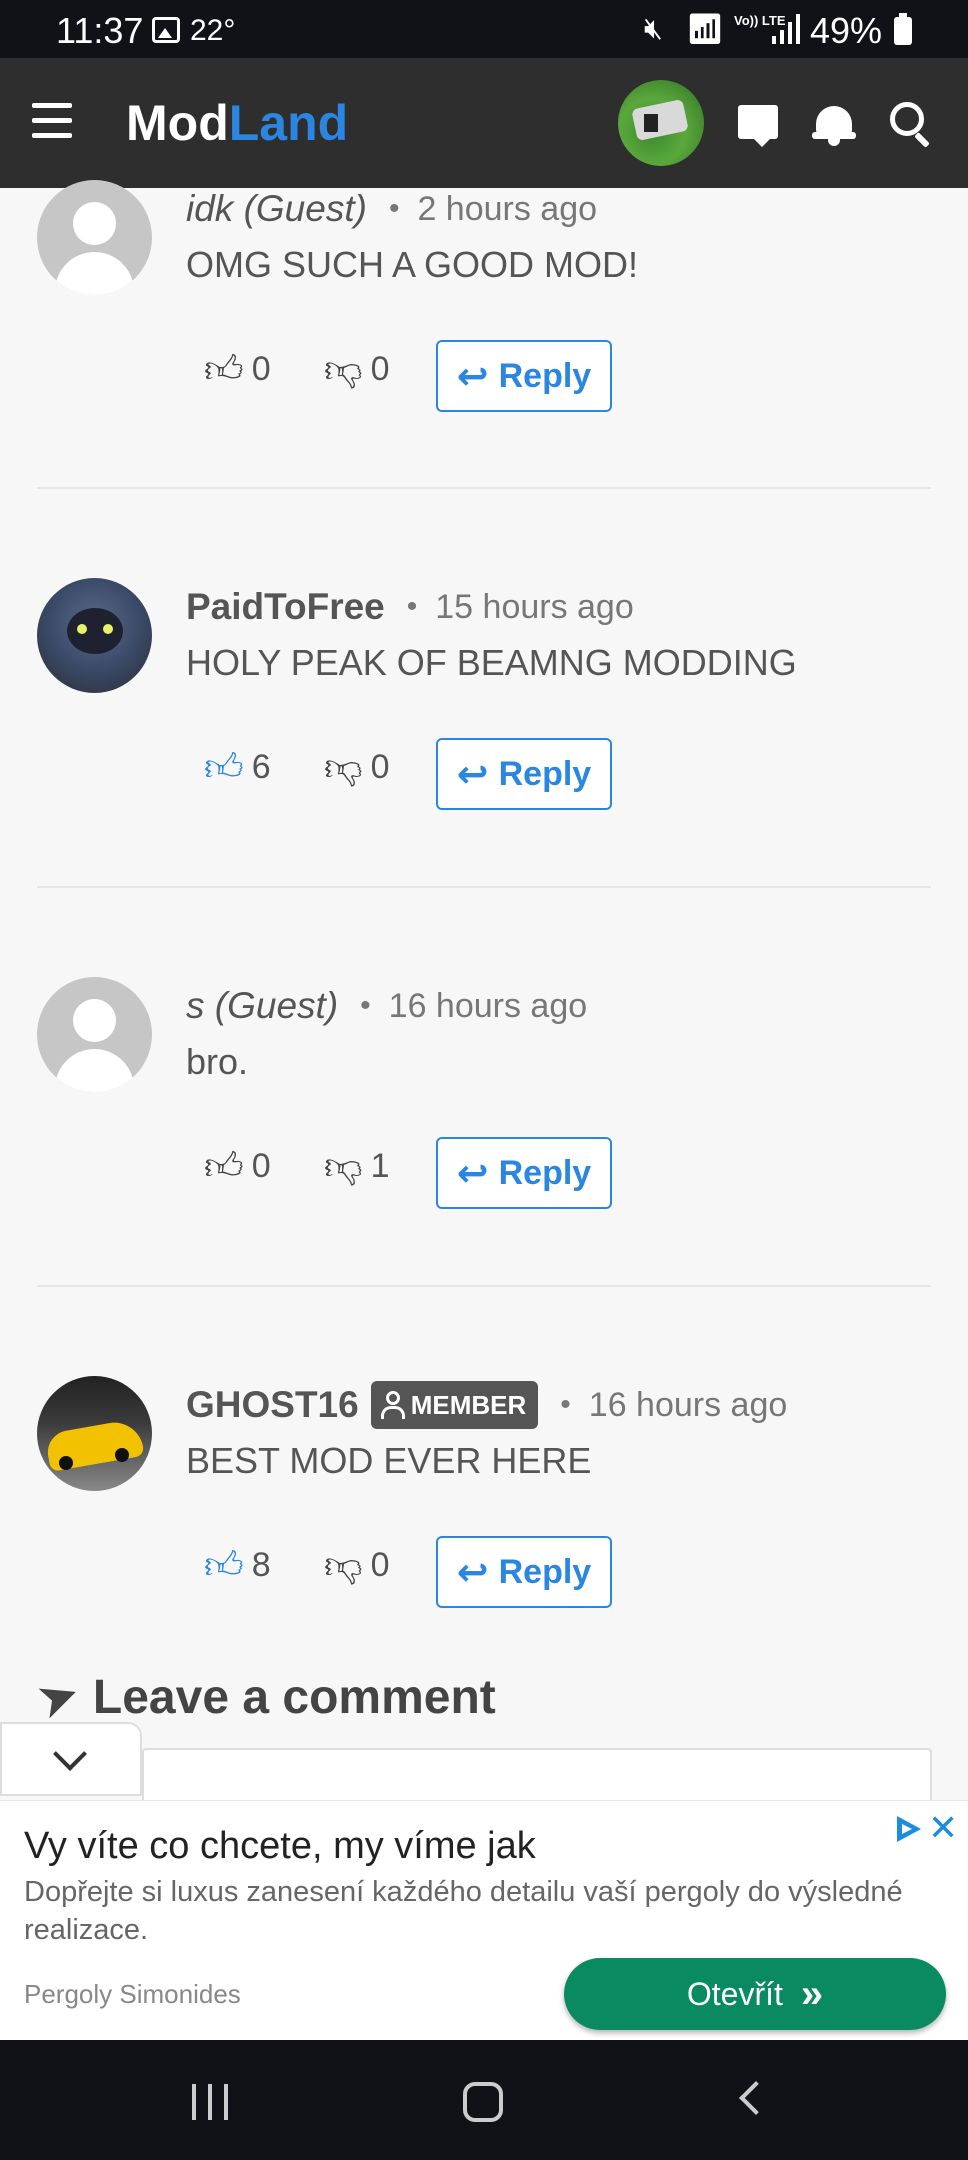 This screenshot has width=968, height=2160. What do you see at coordinates (534, 606) in the screenshot?
I see `comment-time: 15 hours ago` at bounding box center [534, 606].